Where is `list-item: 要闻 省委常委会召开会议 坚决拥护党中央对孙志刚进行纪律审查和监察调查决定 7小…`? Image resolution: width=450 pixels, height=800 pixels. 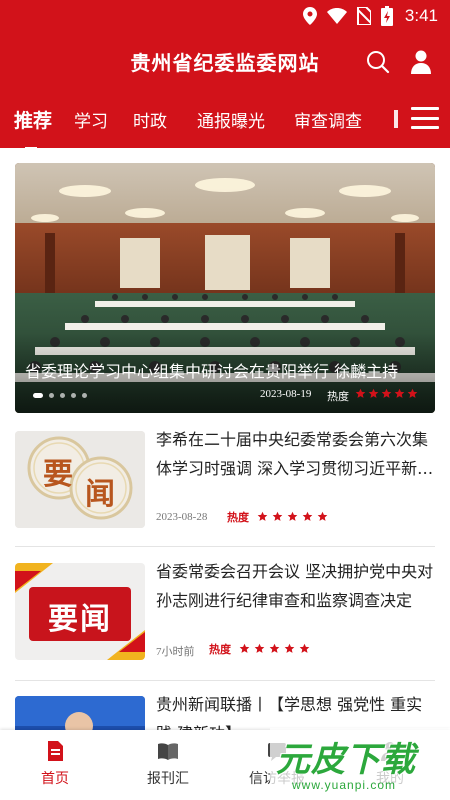 list-item: 要闻 省委常委会召开会议 坚决拥护党中央对孙志刚进行纪律审查和监察调查决定 7小… is located at coordinates (225, 615).